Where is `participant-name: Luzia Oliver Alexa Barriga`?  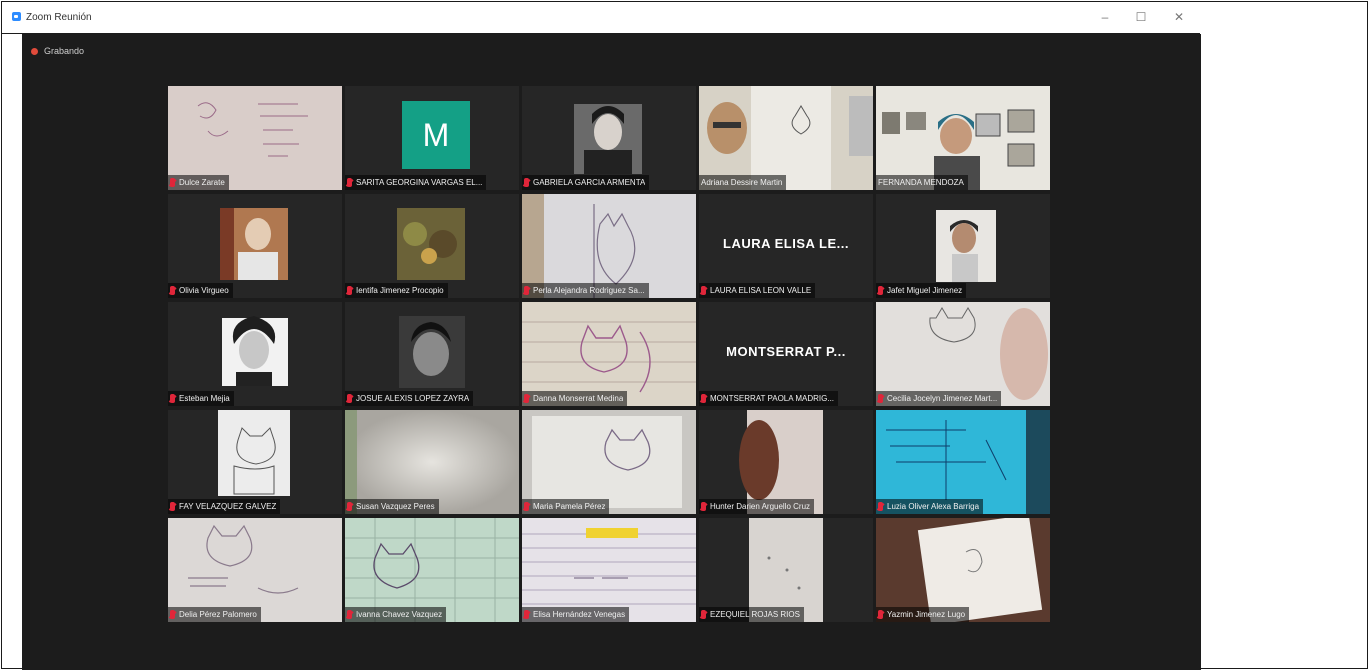 participant-name: Luzia Oliver Alexa Barriga is located at coordinates (933, 506).